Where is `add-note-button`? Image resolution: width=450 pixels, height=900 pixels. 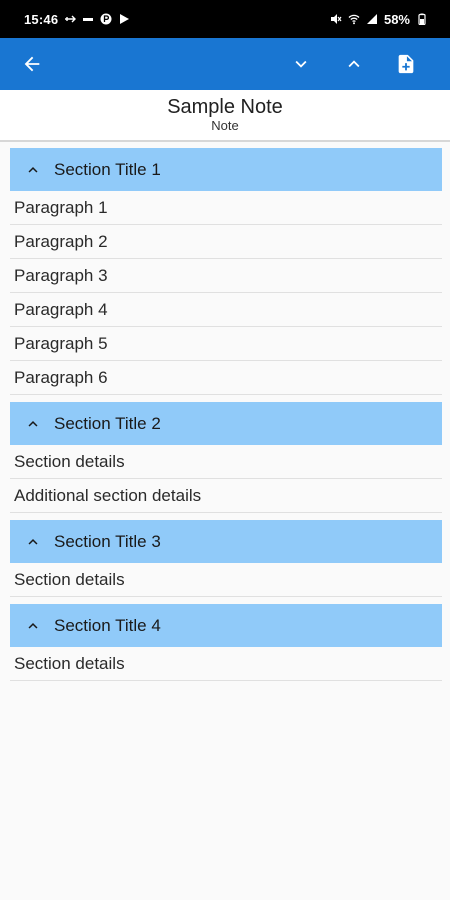 add-note-button is located at coordinates (406, 64).